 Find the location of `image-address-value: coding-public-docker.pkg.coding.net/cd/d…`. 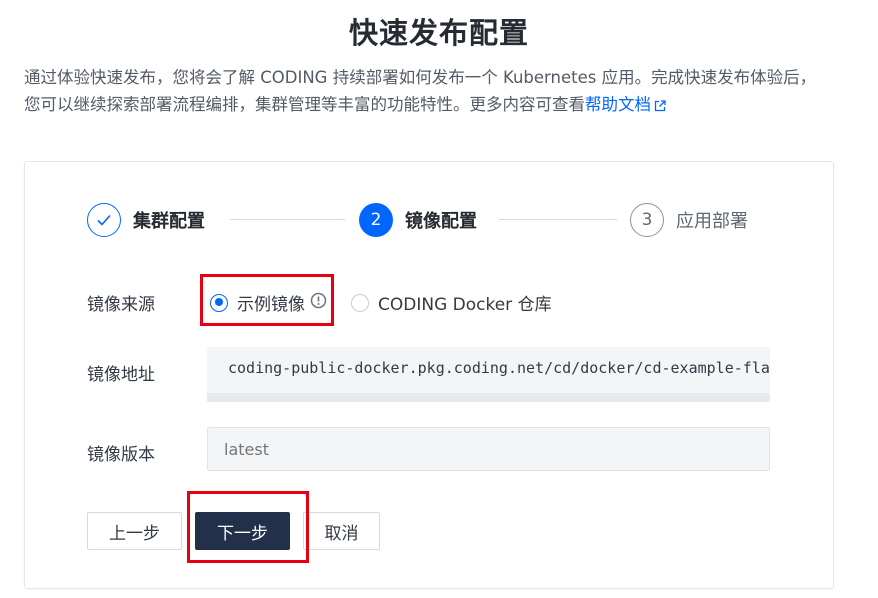

image-address-value: coding-public-docker.pkg.coding.net/cd/d… is located at coordinates (499, 368).